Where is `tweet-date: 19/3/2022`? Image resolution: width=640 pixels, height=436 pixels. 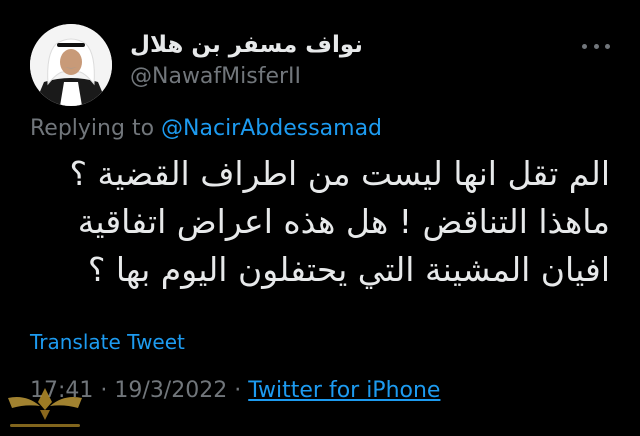
tweet-date: 19/3/2022 is located at coordinates (170, 390).